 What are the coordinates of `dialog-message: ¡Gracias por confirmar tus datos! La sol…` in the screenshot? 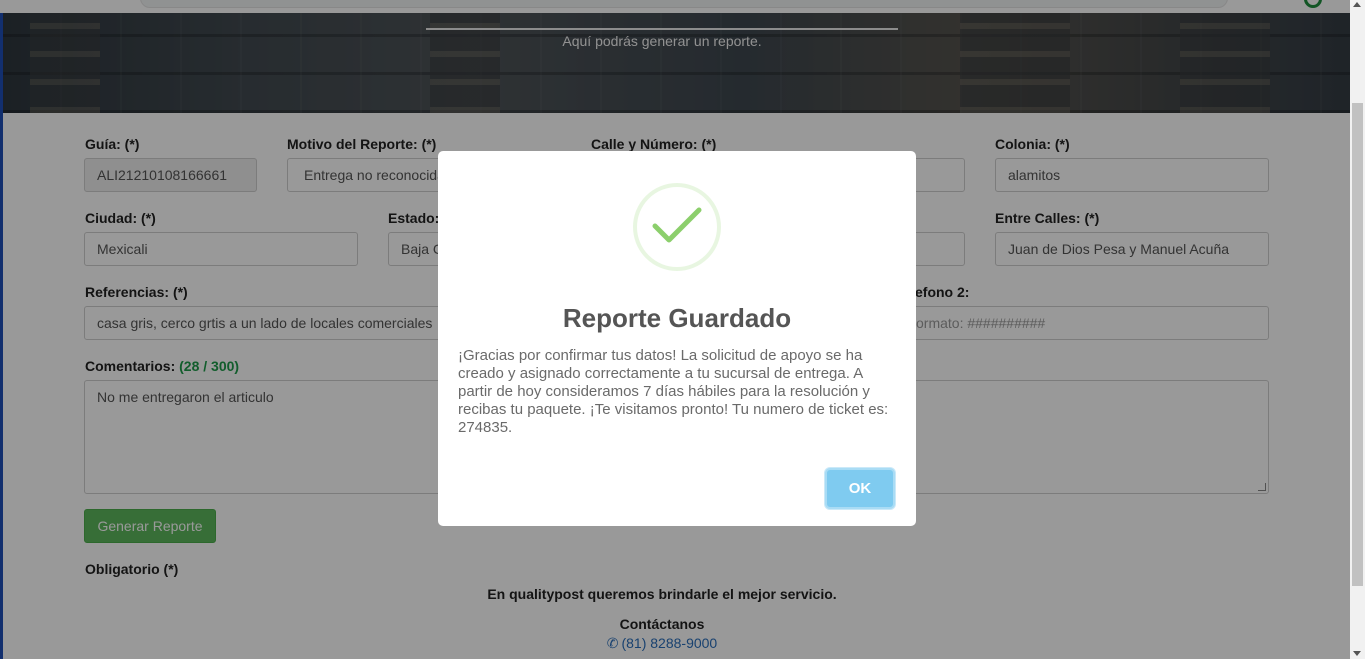 It's located at (673, 391).